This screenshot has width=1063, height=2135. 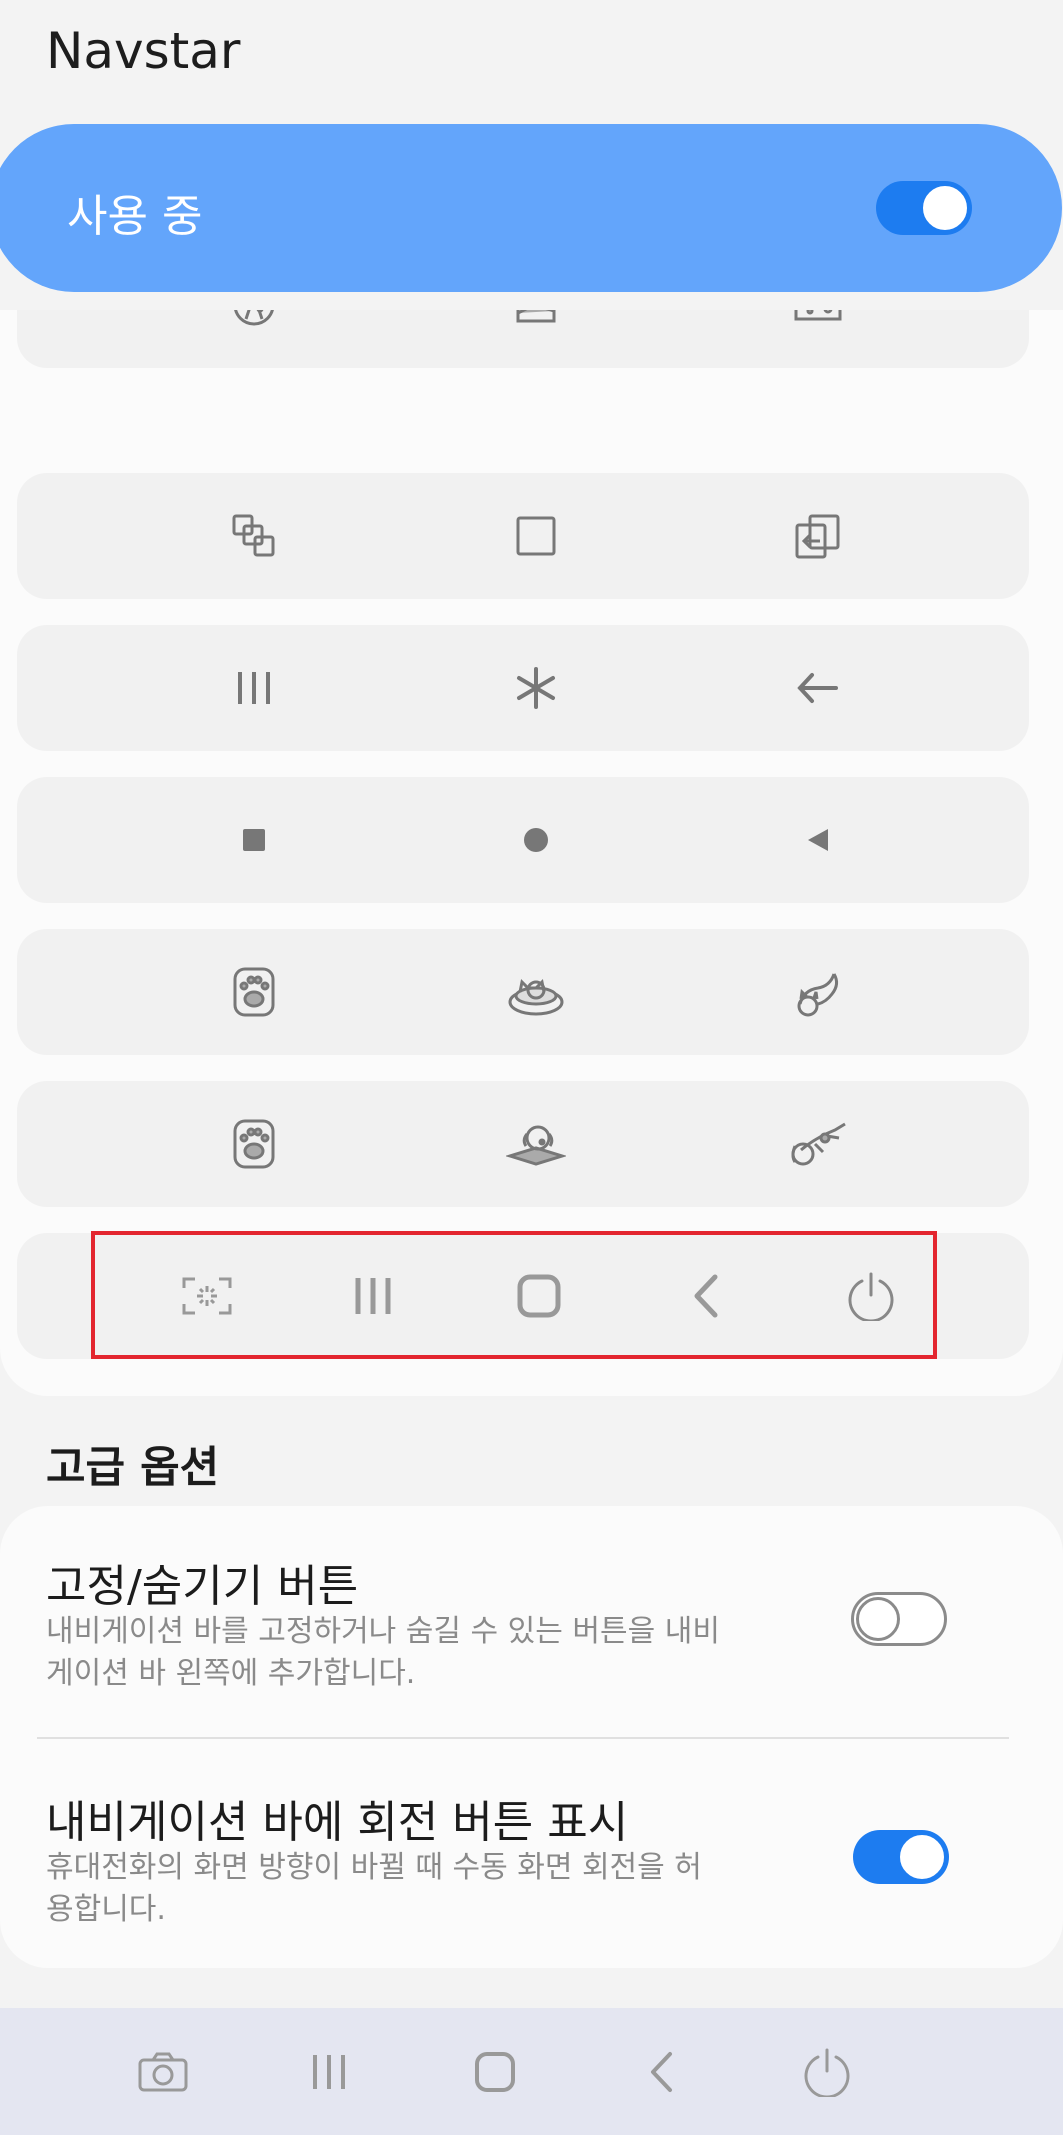 I want to click on power-icon, so click(x=827, y=2072).